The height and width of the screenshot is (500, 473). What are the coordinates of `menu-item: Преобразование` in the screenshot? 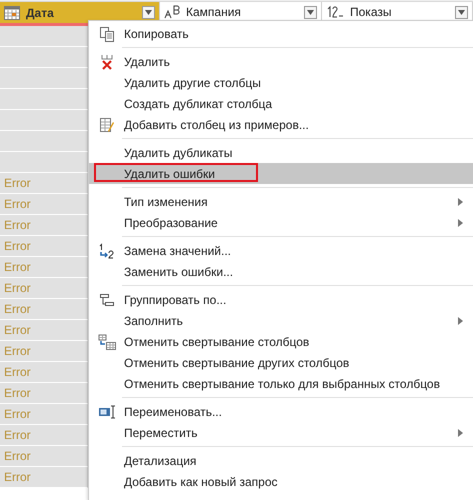 It's located at (281, 222).